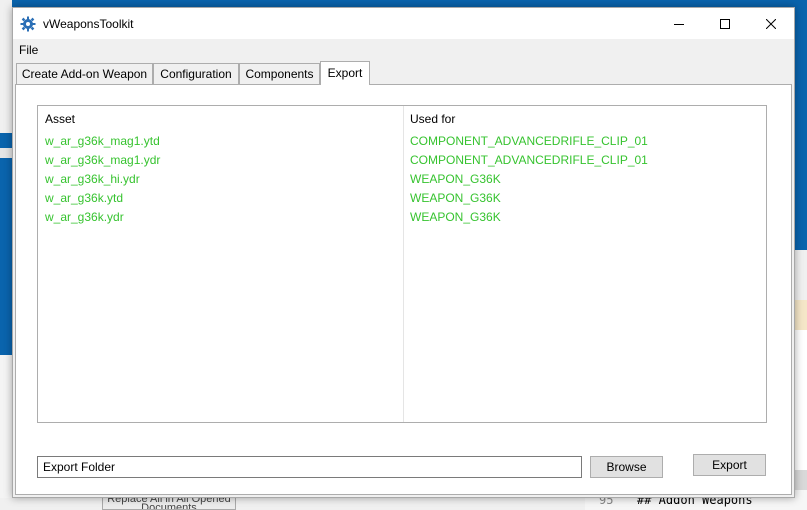 The height and width of the screenshot is (510, 807). What do you see at coordinates (60, 119) in the screenshot?
I see `column-header-asset: Asset` at bounding box center [60, 119].